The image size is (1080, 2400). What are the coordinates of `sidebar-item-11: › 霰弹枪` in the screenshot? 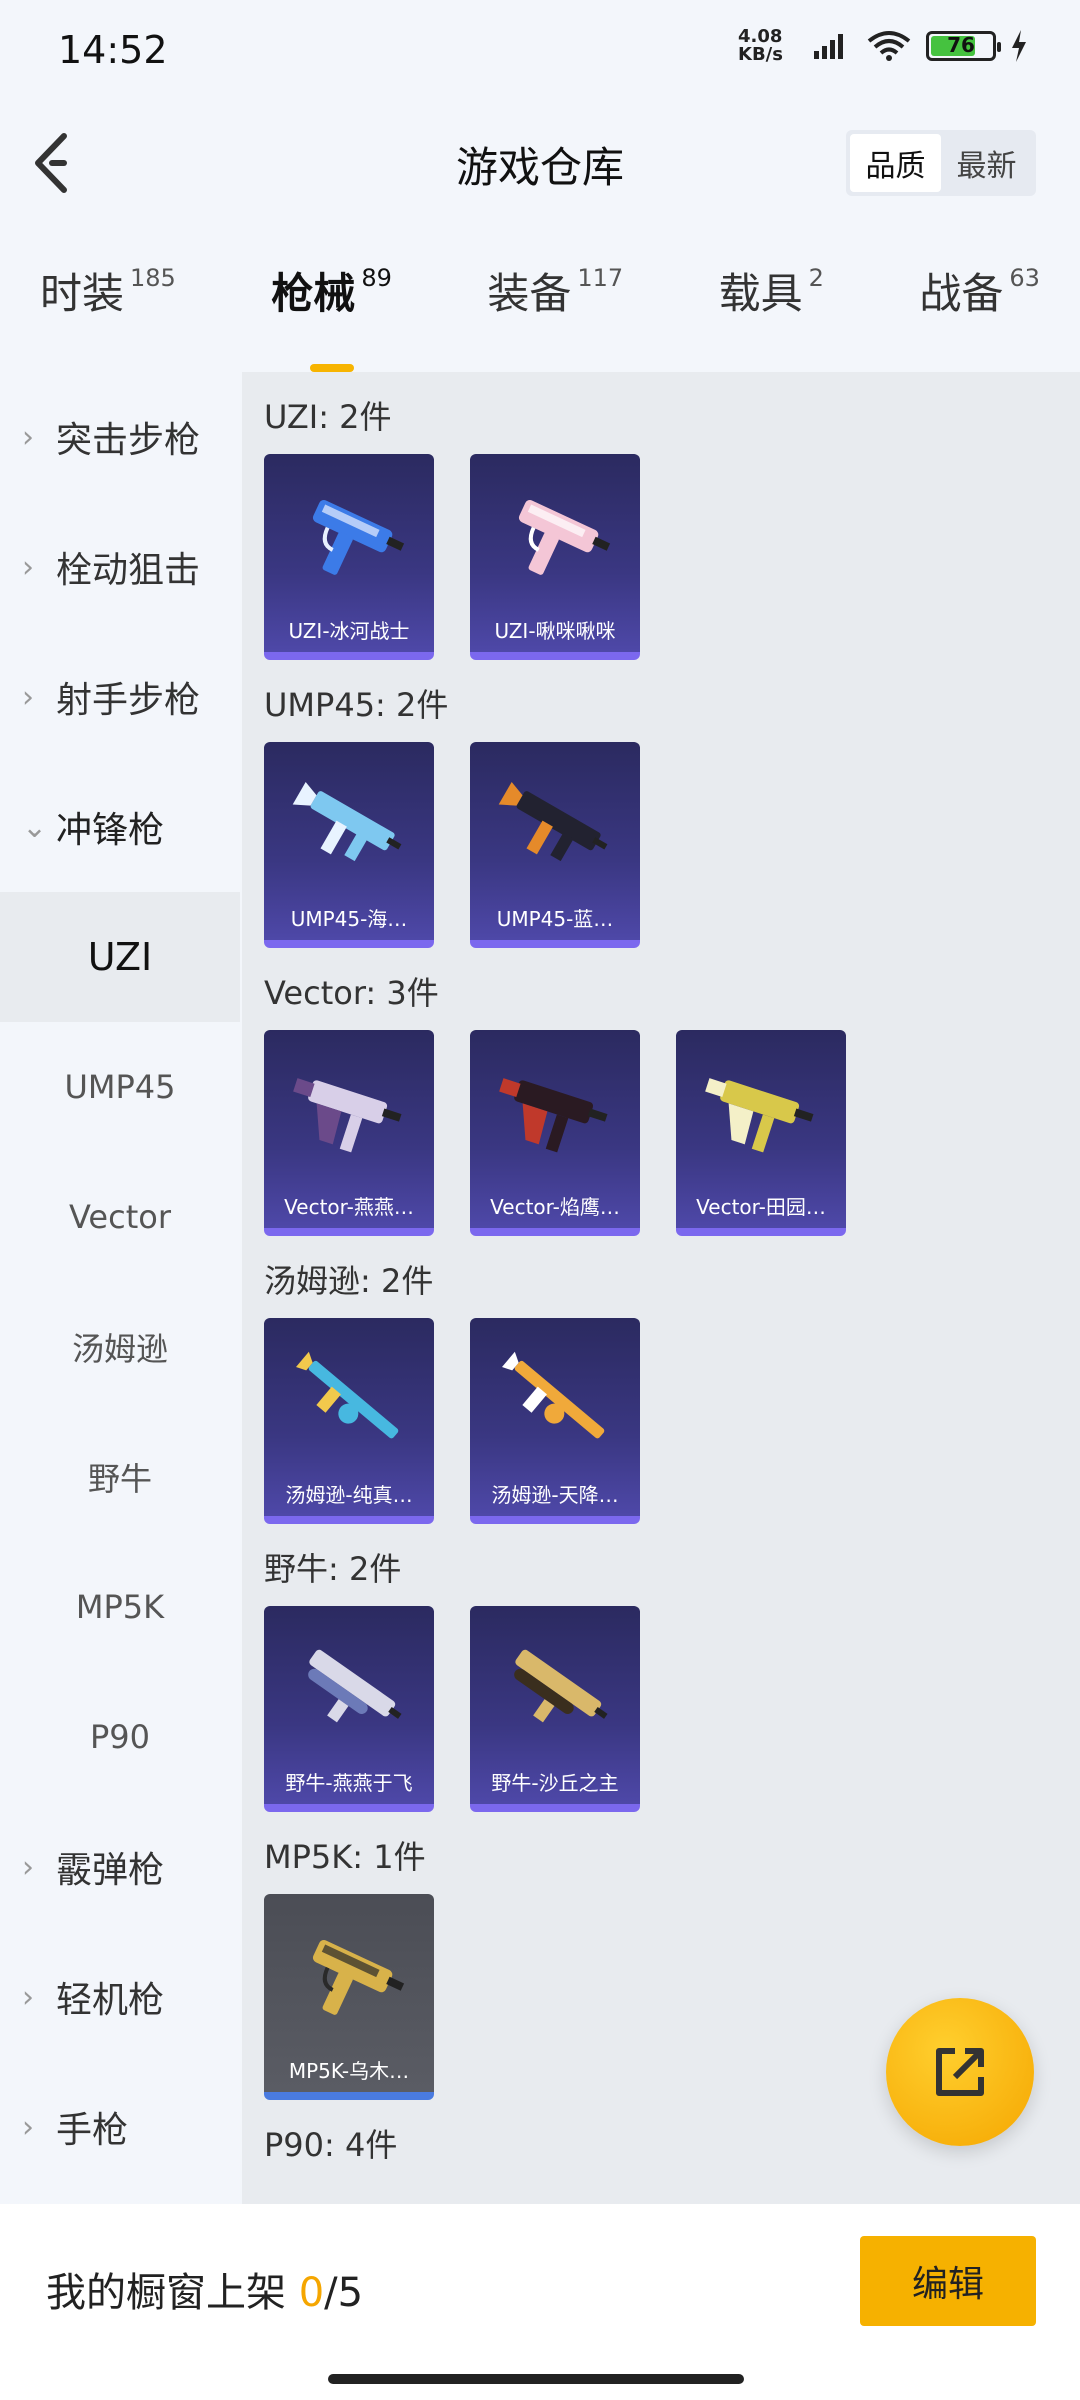 It's located at (120, 1867).